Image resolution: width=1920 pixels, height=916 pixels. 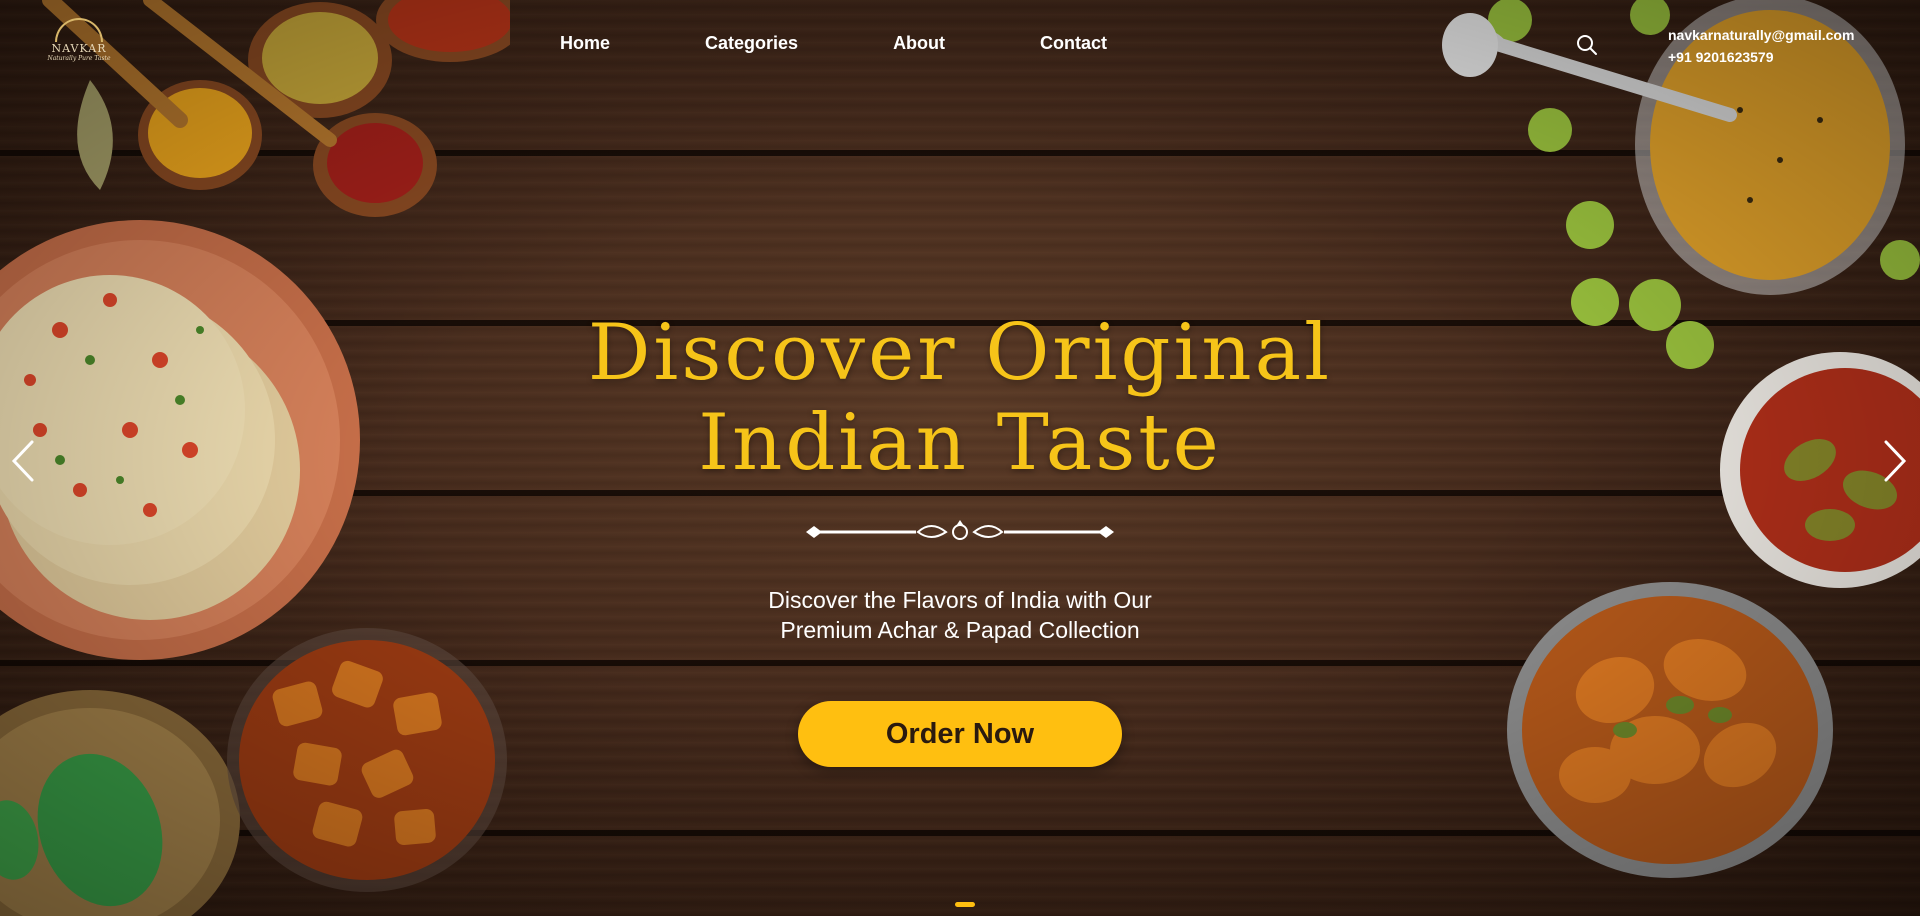 I want to click on brand-tagline: Naturally Pure Taste, so click(x=79, y=58).